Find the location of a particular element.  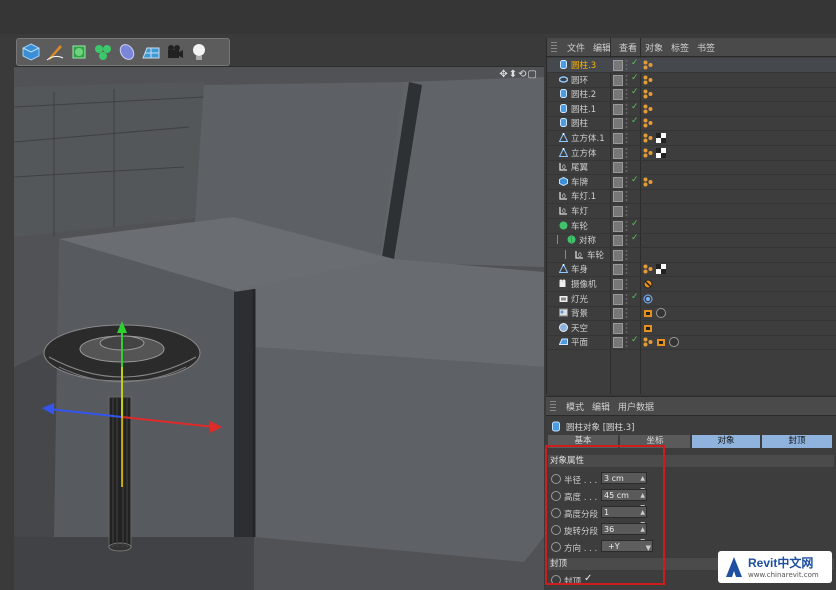

object-row: 0 尾翼 is located at coordinates (691, 168).